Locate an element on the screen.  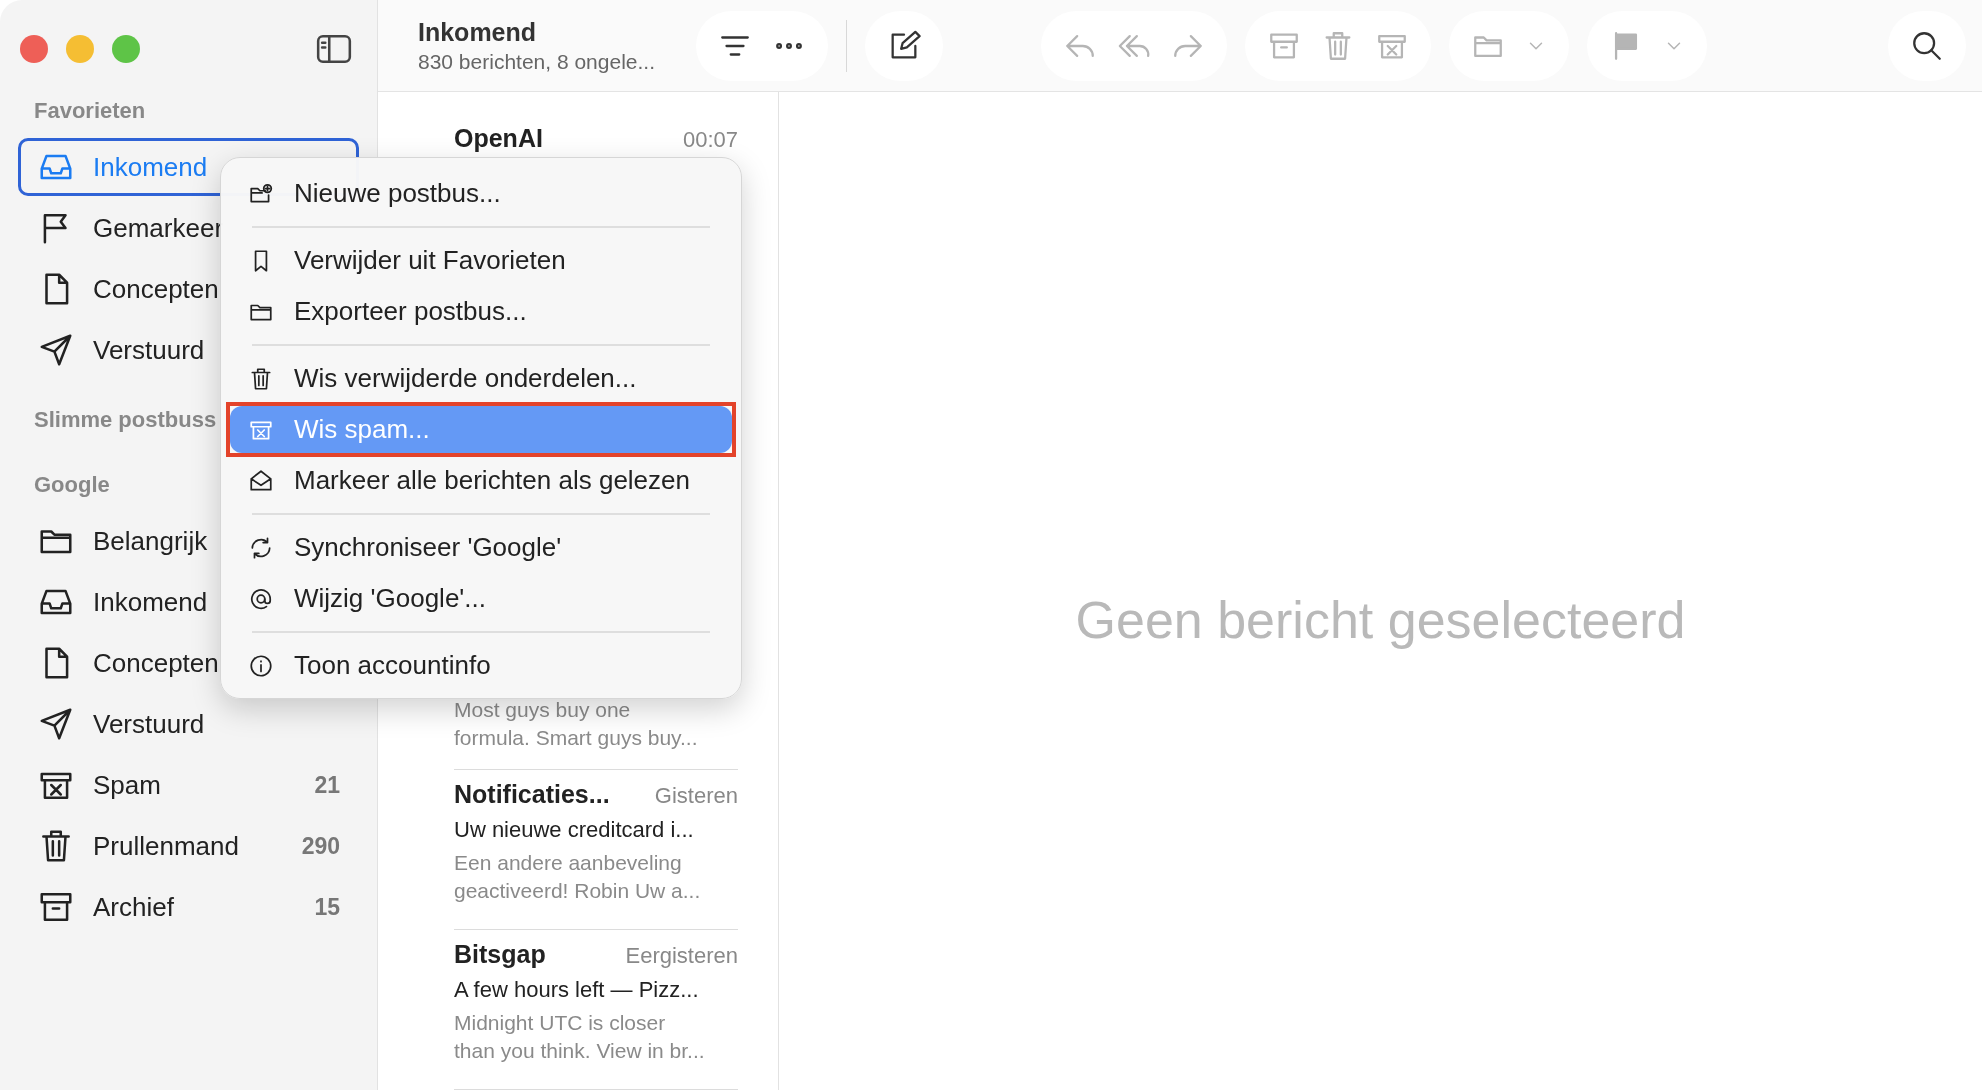
section-header: Google is located at coordinates (72, 485).